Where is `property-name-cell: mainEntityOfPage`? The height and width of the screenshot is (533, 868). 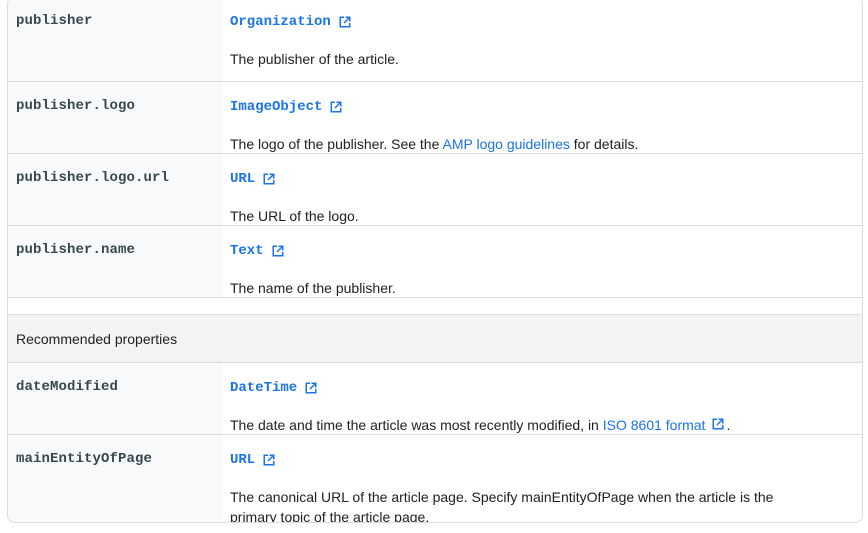 property-name-cell: mainEntityOfPage is located at coordinates (115, 478).